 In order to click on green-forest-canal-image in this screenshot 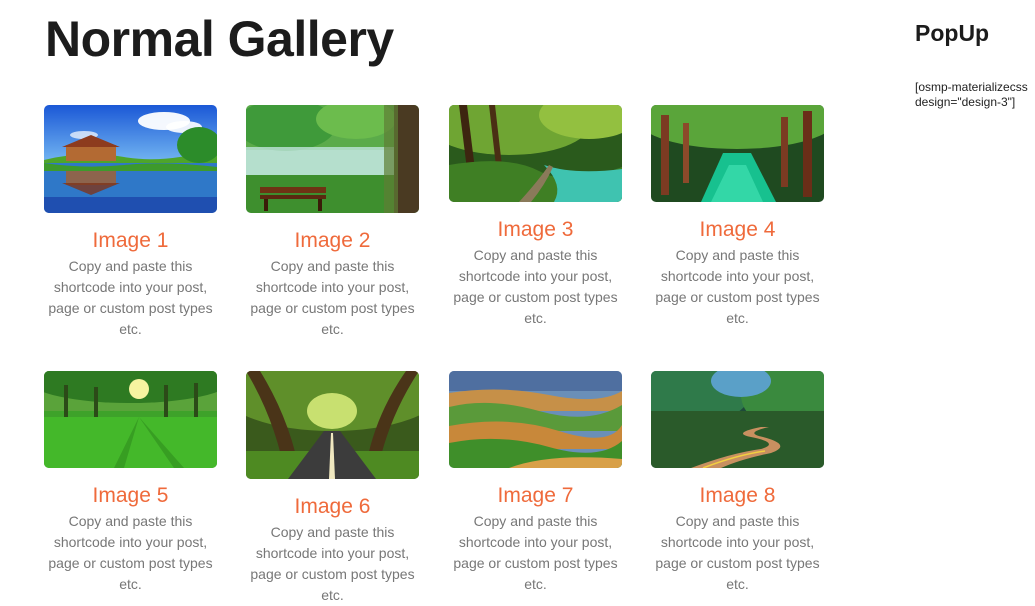, I will do `click(737, 153)`.